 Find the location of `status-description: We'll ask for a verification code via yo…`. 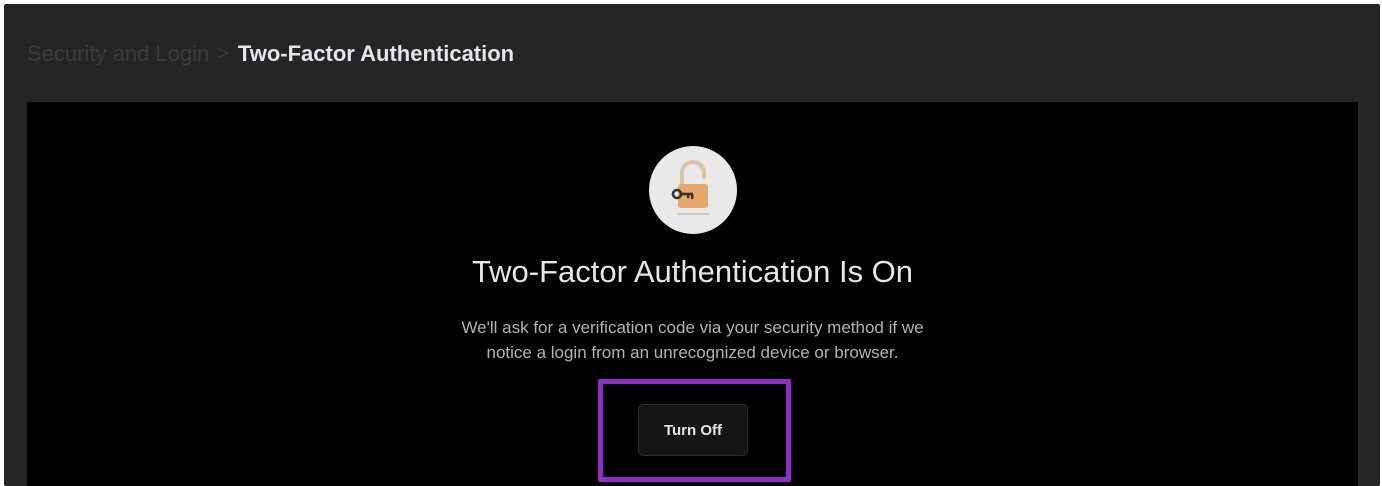

status-description: We'll ask for a verification code via yo… is located at coordinates (692, 340).